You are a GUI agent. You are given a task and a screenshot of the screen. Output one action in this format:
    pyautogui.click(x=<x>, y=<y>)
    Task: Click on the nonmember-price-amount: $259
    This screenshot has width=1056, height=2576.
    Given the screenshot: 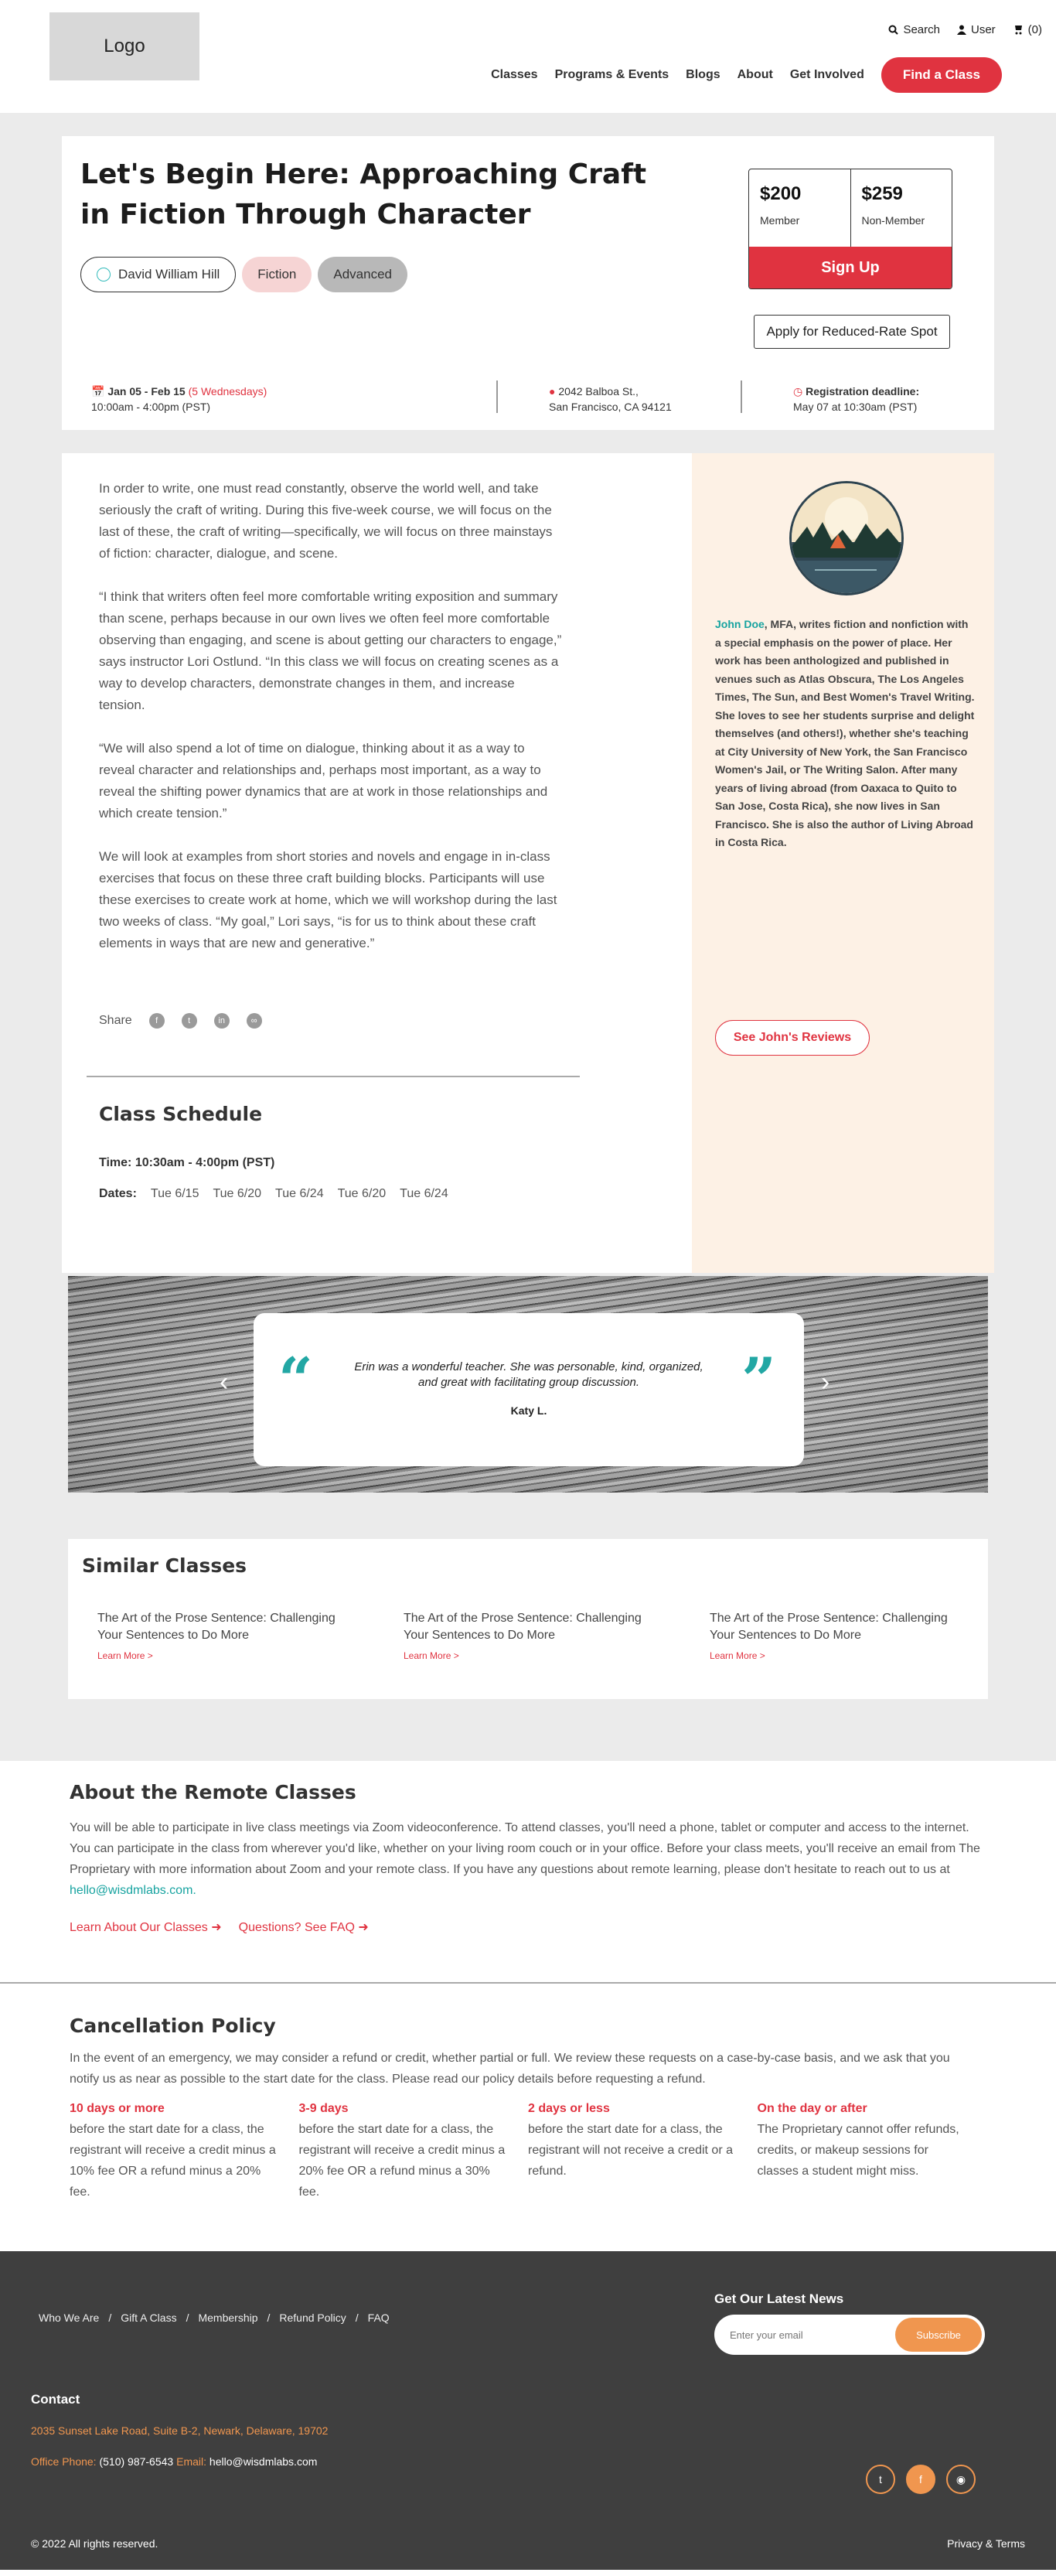 What is the action you would take?
    pyautogui.click(x=882, y=194)
    